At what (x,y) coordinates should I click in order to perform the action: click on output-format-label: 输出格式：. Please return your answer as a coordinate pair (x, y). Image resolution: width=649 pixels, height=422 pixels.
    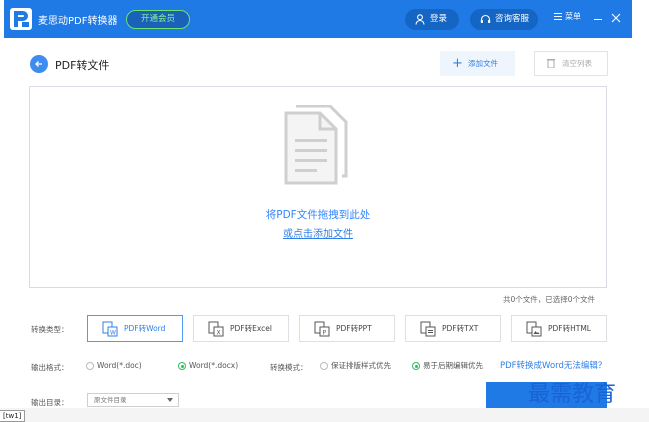
    Looking at the image, I should click on (50, 367).